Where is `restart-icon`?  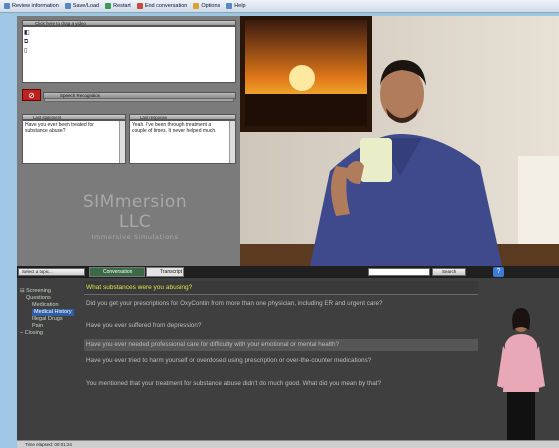
restart-icon is located at coordinates (108, 6).